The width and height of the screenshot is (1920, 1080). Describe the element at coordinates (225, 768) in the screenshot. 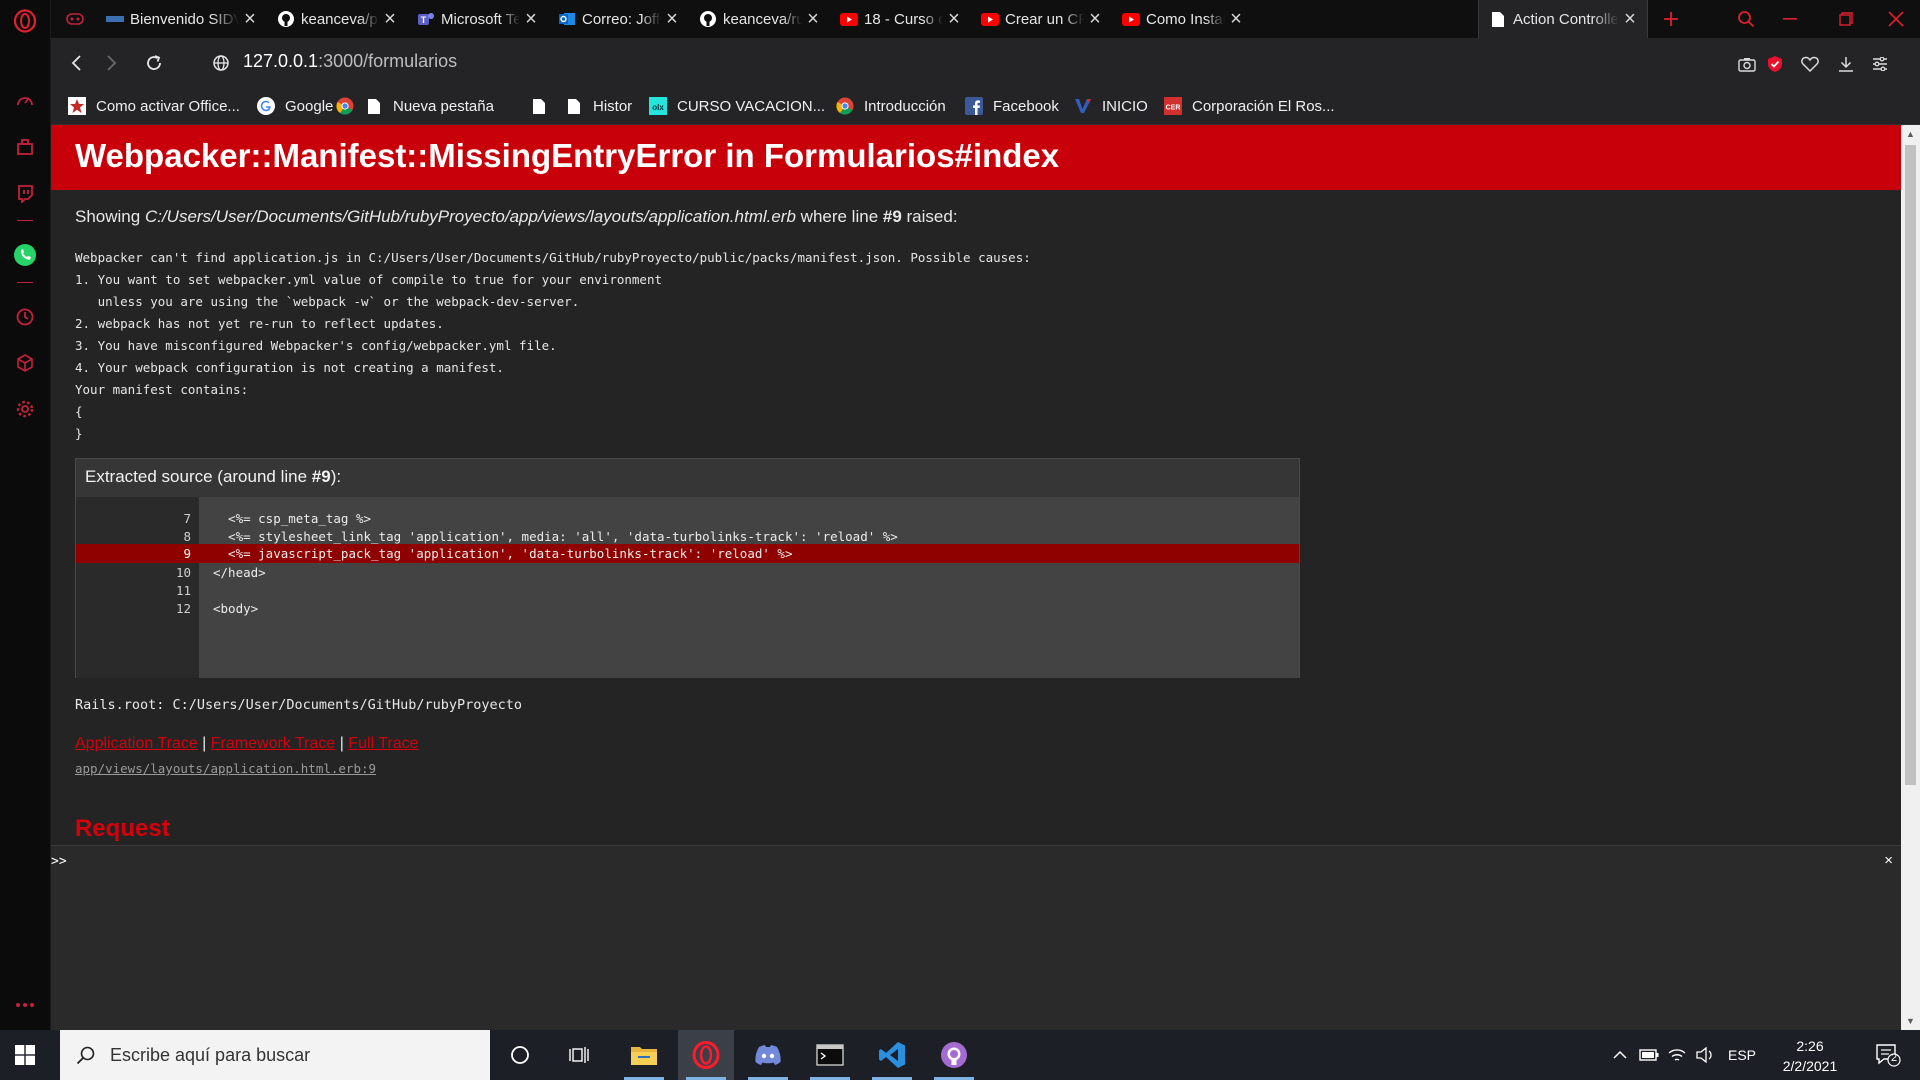

I see `trace-file-link: app/views/layouts/application.html.erb:9` at that location.